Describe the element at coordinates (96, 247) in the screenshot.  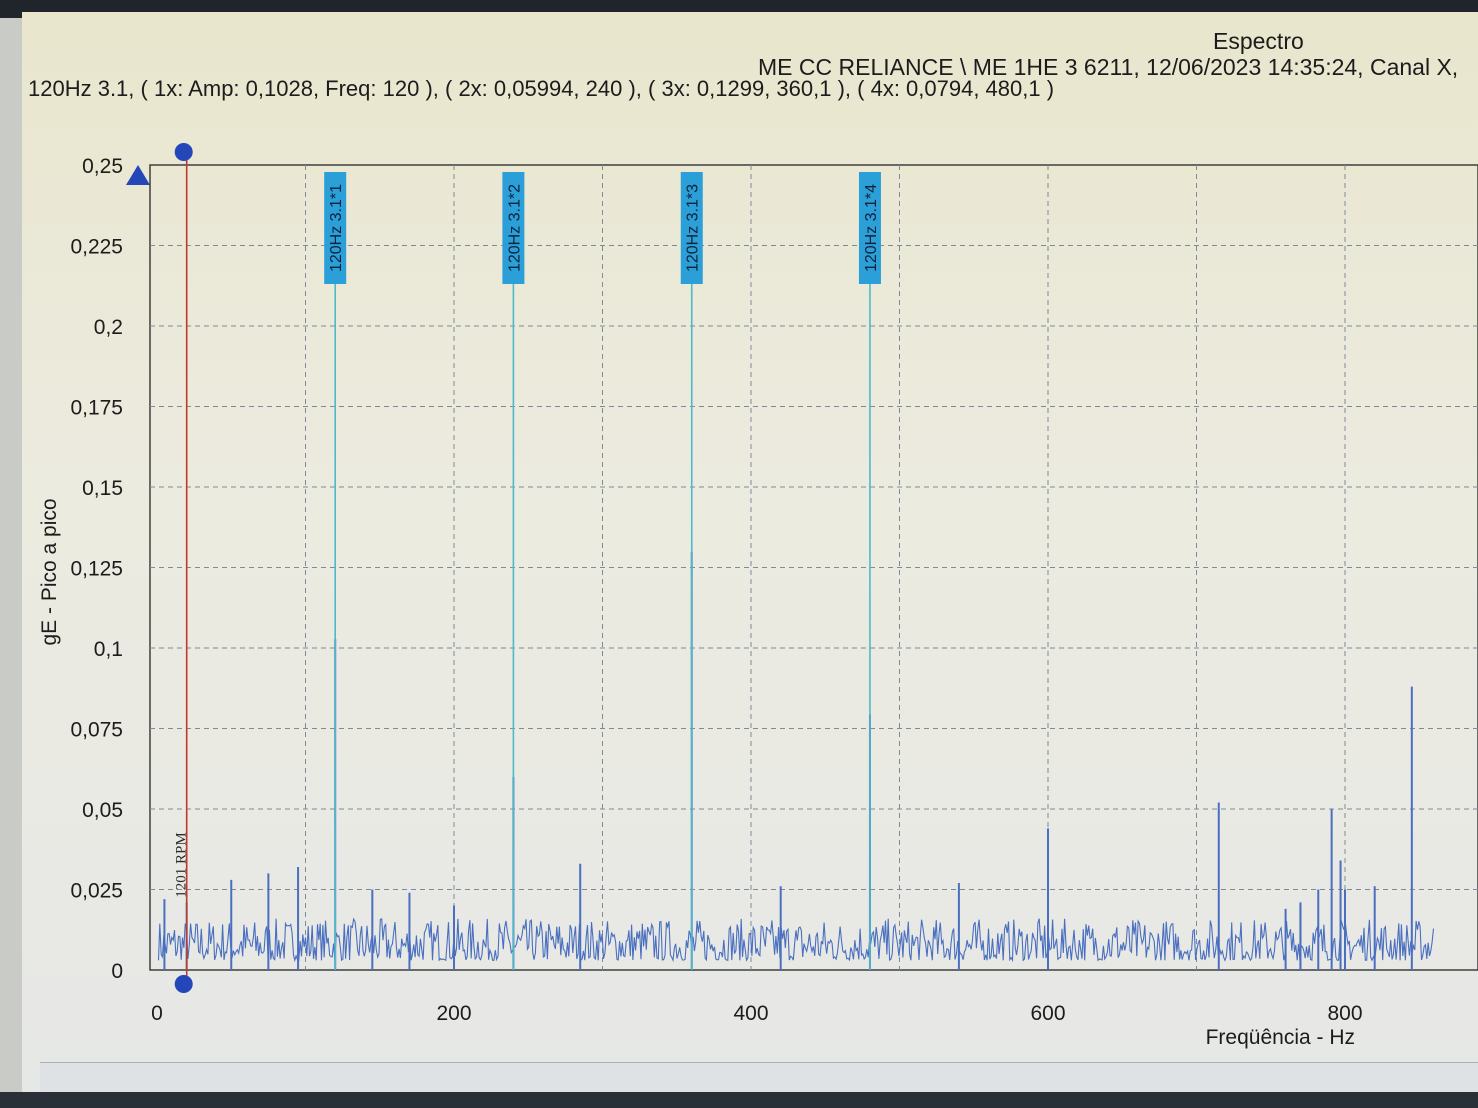
I see `y-tick-label: 0,225` at that location.